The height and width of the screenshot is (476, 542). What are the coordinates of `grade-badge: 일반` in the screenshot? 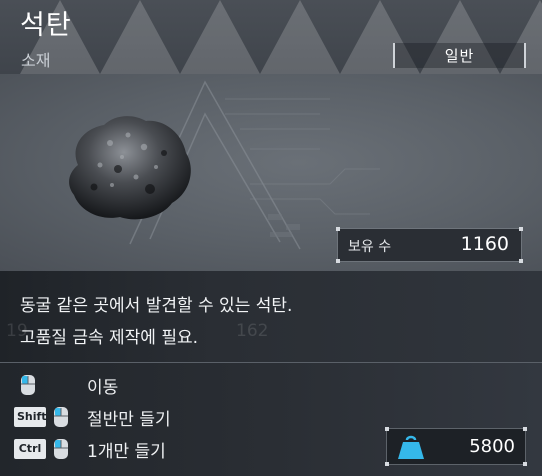 It's located at (459, 55).